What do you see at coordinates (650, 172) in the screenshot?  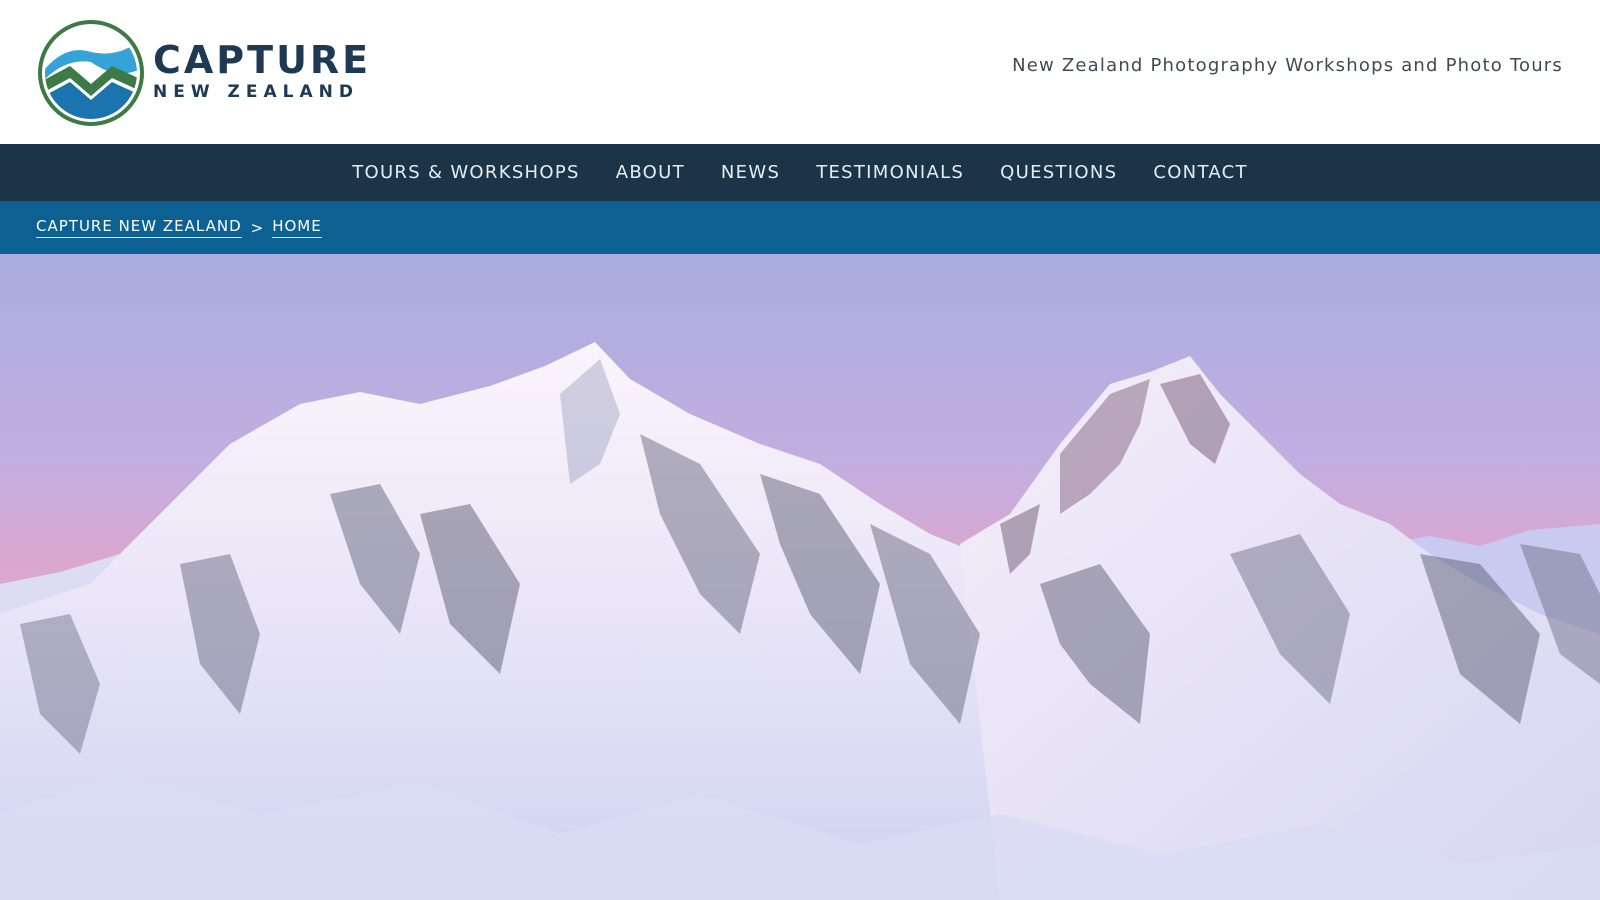 I see `nav-item-about: ABOUT` at bounding box center [650, 172].